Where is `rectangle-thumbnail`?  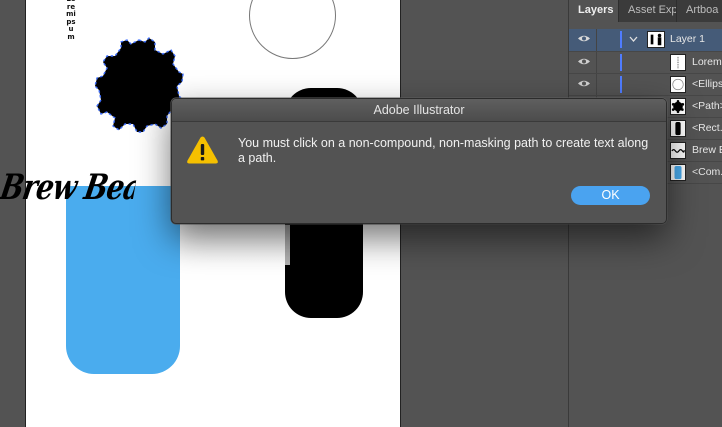 rectangle-thumbnail is located at coordinates (678, 128).